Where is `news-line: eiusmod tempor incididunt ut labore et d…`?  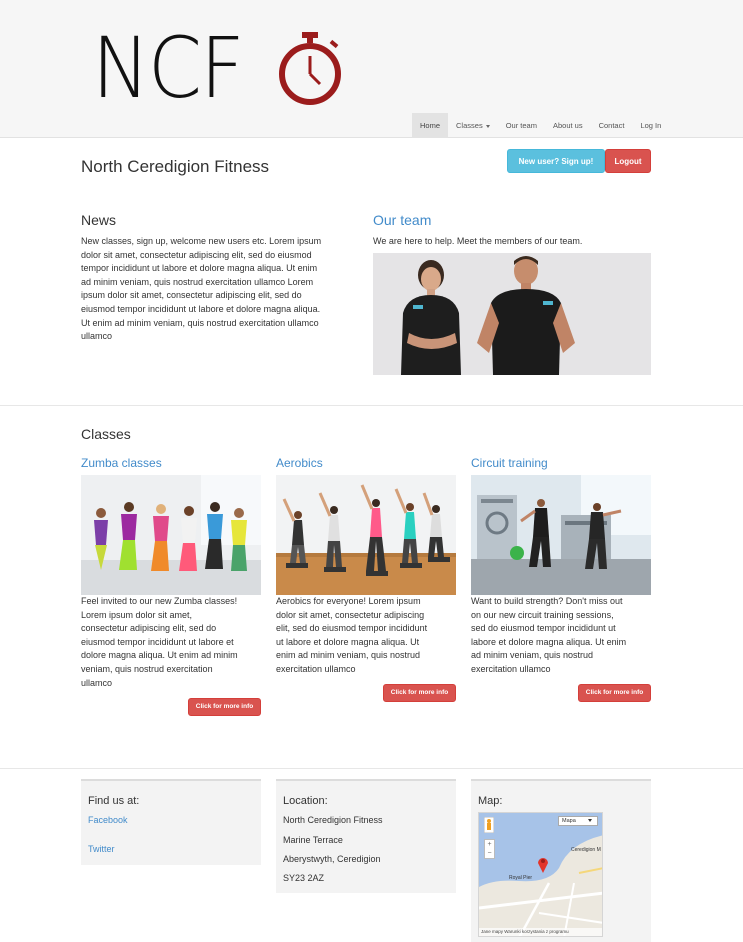
news-line: eiusmod tempor incididunt ut labore et d… is located at coordinates (201, 308).